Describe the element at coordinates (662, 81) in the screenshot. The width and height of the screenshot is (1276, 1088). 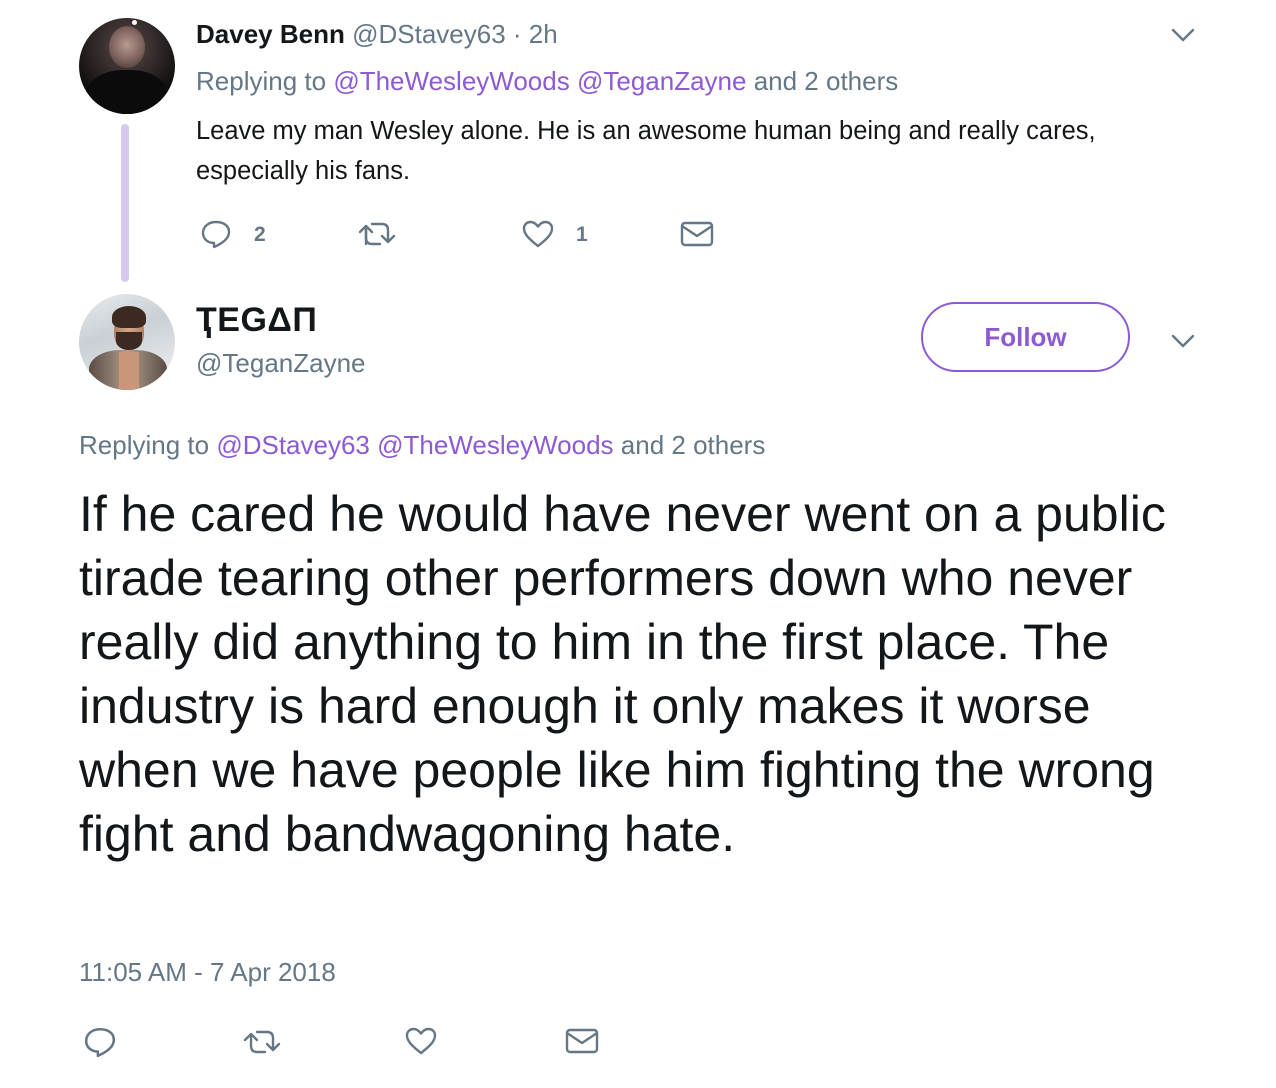
I see `mention-link: @TeganZayne` at that location.